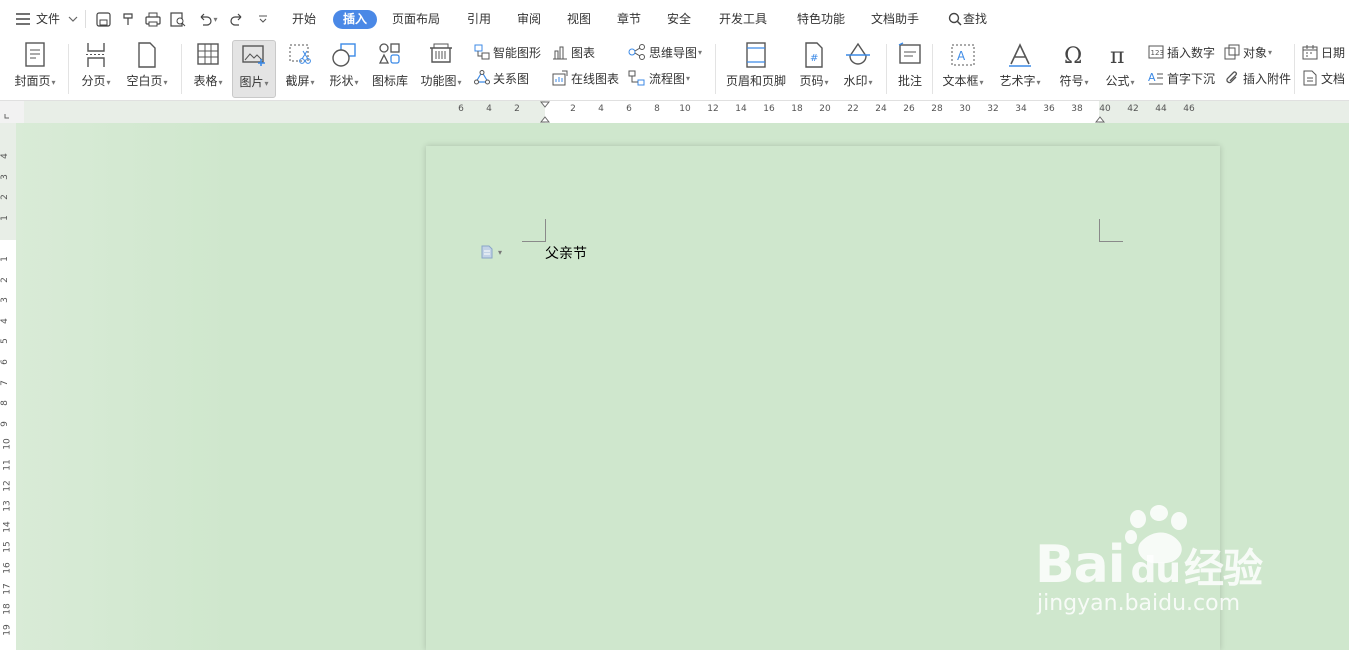 This screenshot has width=1349, height=650. What do you see at coordinates (1181, 52) in the screenshot?
I see `insert-number-button: 123 插入数字` at bounding box center [1181, 52].